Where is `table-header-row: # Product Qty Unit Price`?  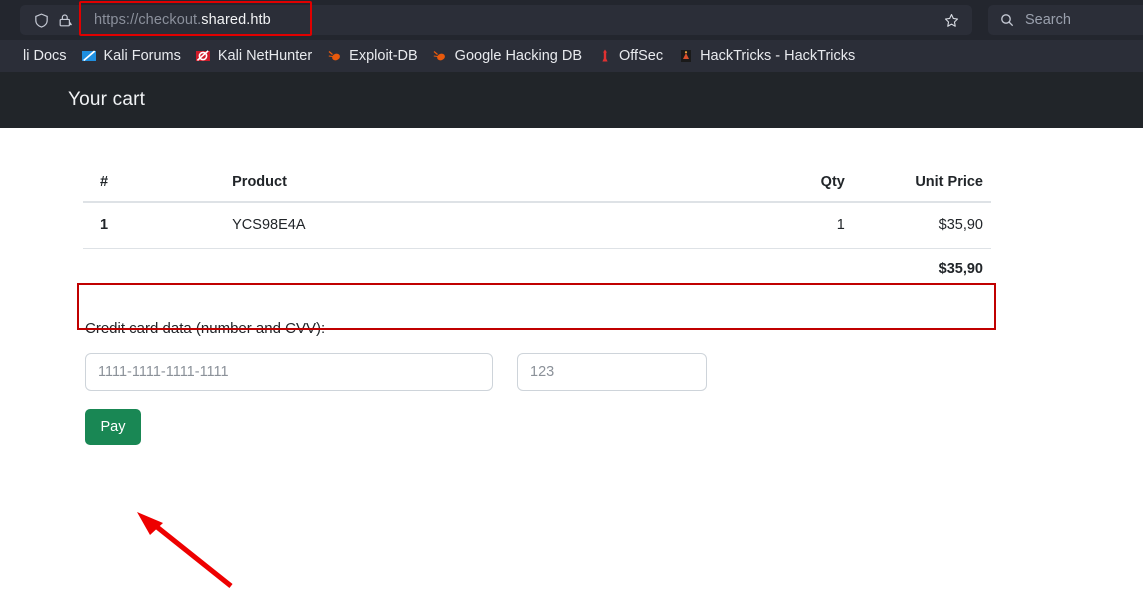 table-header-row: # Product Qty Unit Price is located at coordinates (537, 188).